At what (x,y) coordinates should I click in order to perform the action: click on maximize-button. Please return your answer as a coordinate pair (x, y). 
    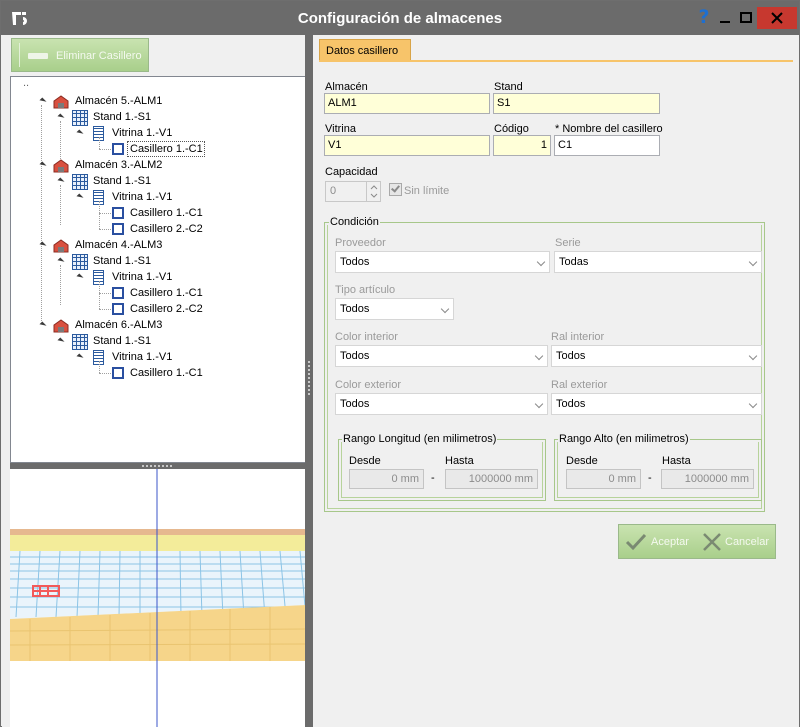
    Looking at the image, I should click on (747, 18).